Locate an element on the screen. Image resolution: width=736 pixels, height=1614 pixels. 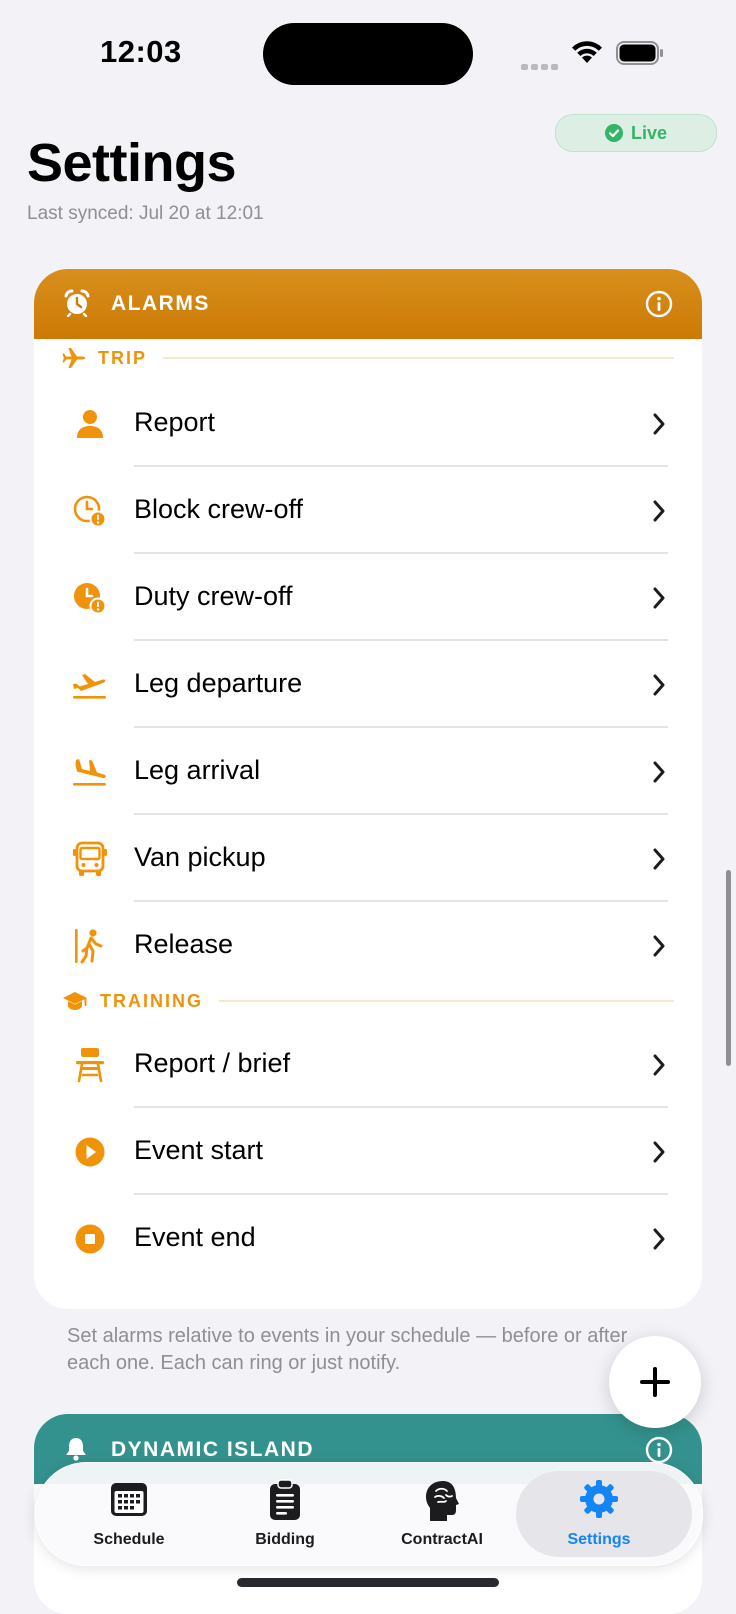
alarm-row-label: Report / brief is located at coordinates (212, 1063).